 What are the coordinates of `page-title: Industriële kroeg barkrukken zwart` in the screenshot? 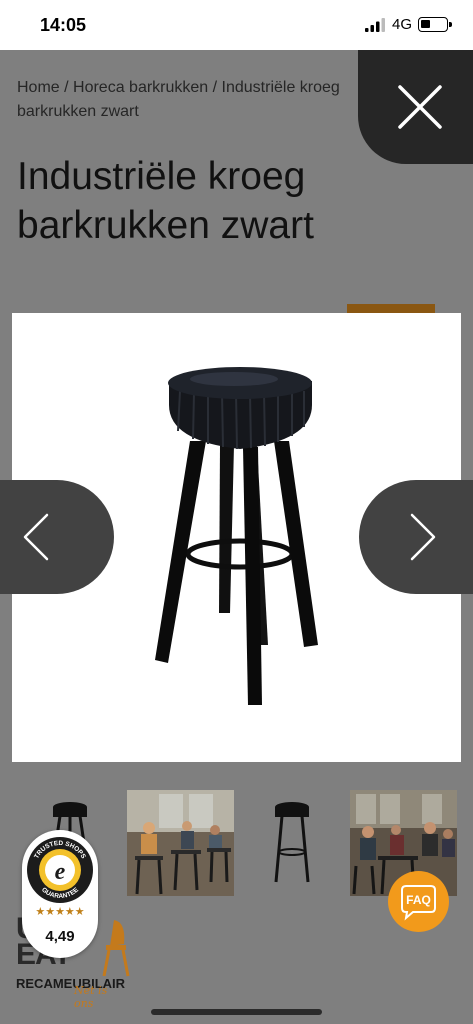 It's located at (165, 201).